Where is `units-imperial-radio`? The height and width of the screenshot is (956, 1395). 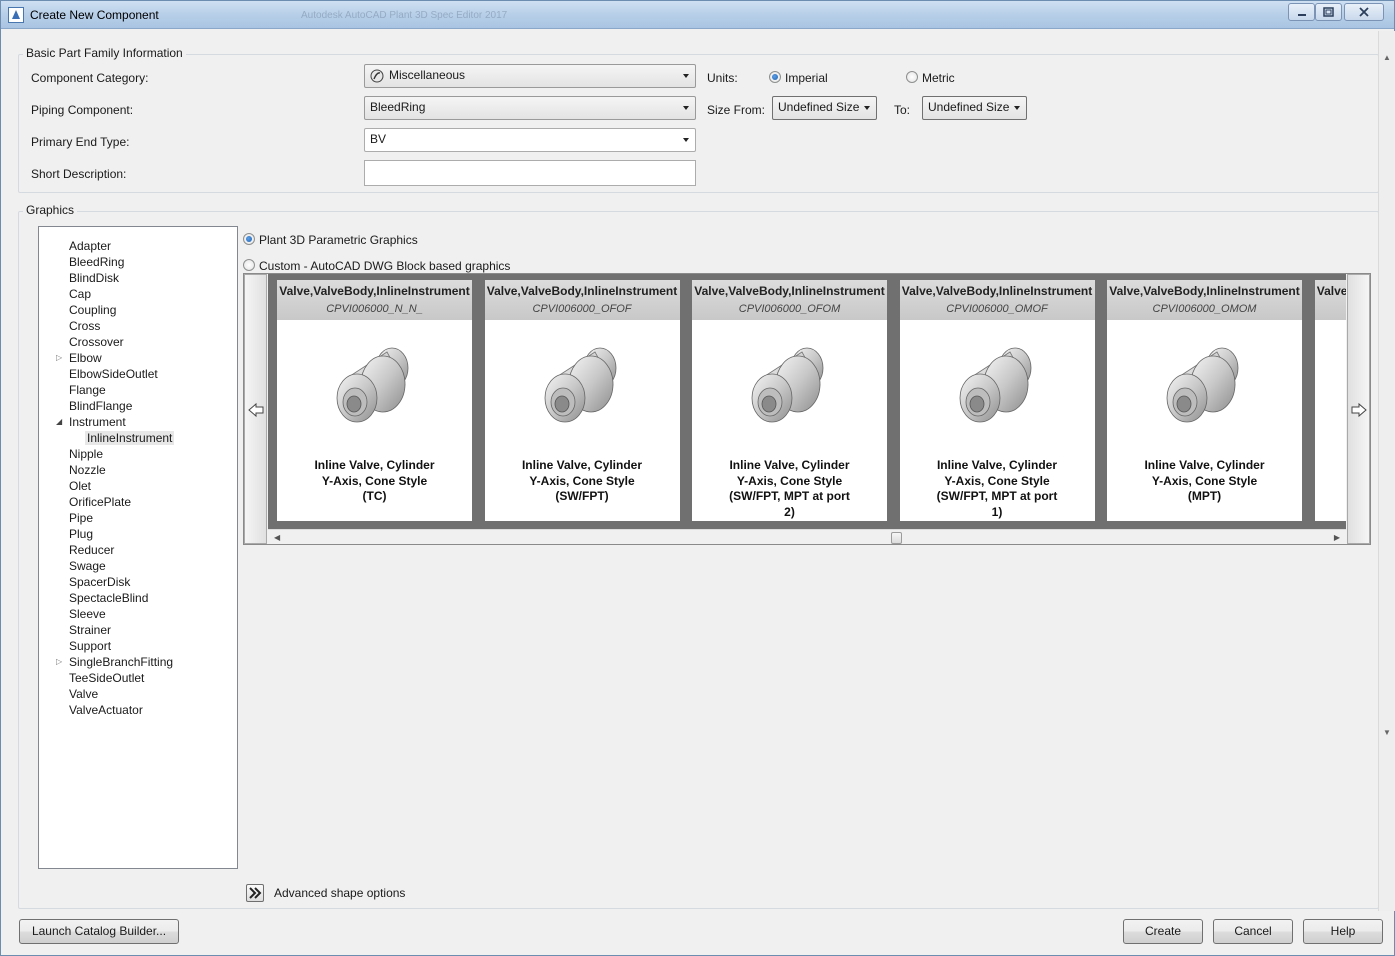
units-imperial-radio is located at coordinates (775, 77).